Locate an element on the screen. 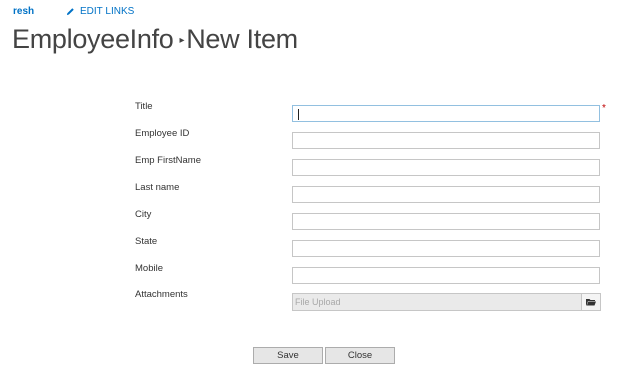 The width and height of the screenshot is (624, 390). close-button: Close is located at coordinates (360, 355).